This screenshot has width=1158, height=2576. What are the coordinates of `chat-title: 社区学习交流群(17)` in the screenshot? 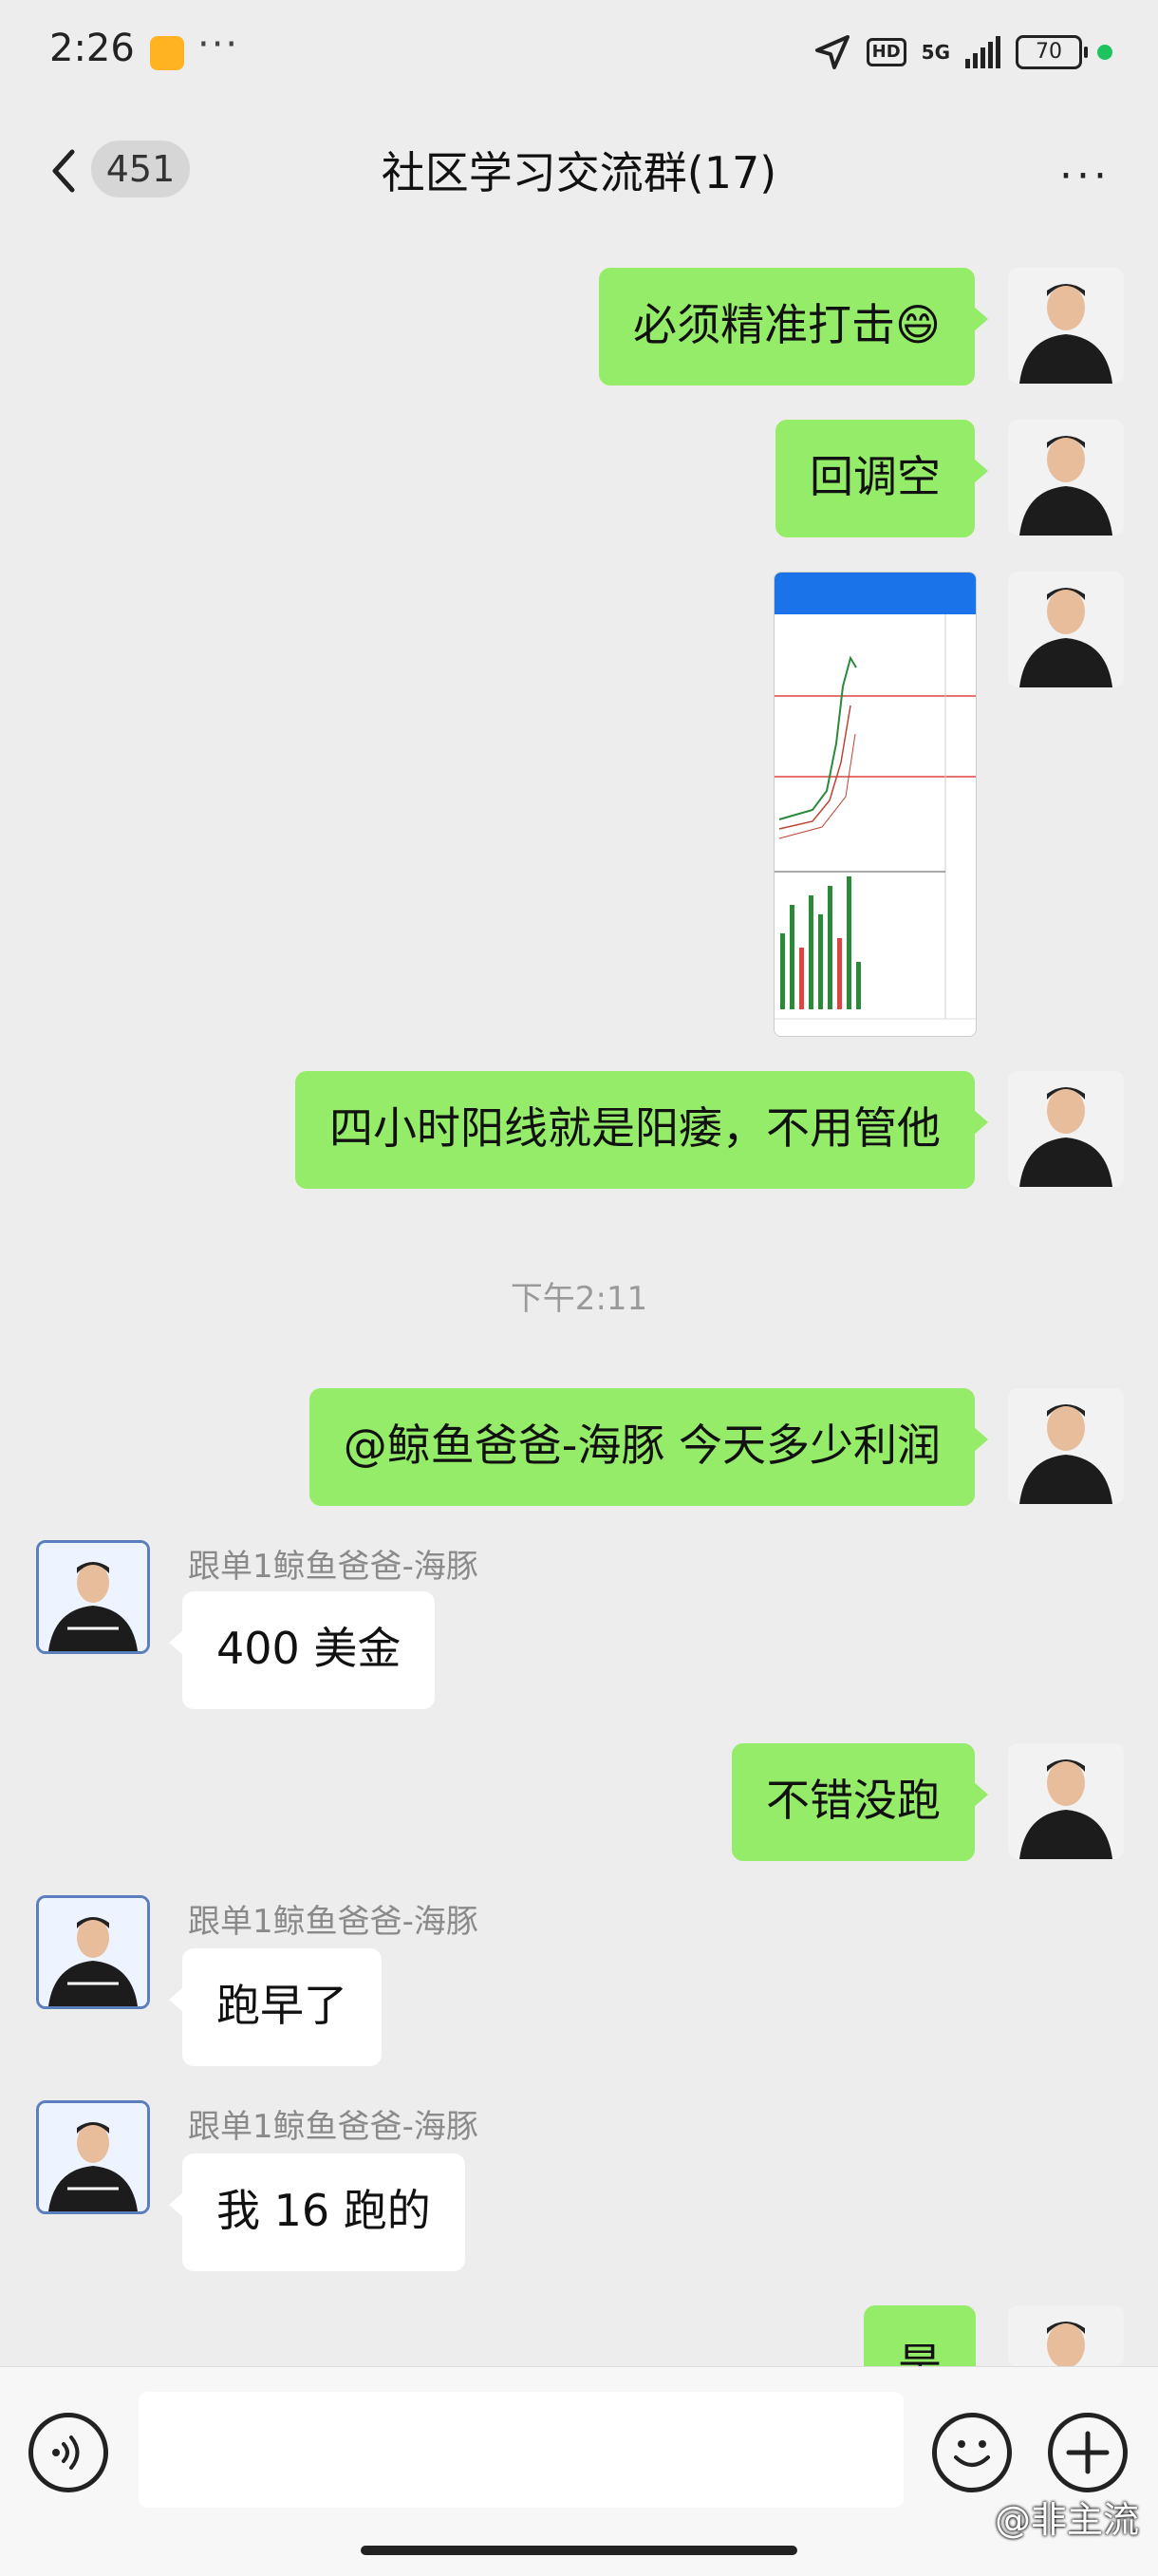 It's located at (579, 172).